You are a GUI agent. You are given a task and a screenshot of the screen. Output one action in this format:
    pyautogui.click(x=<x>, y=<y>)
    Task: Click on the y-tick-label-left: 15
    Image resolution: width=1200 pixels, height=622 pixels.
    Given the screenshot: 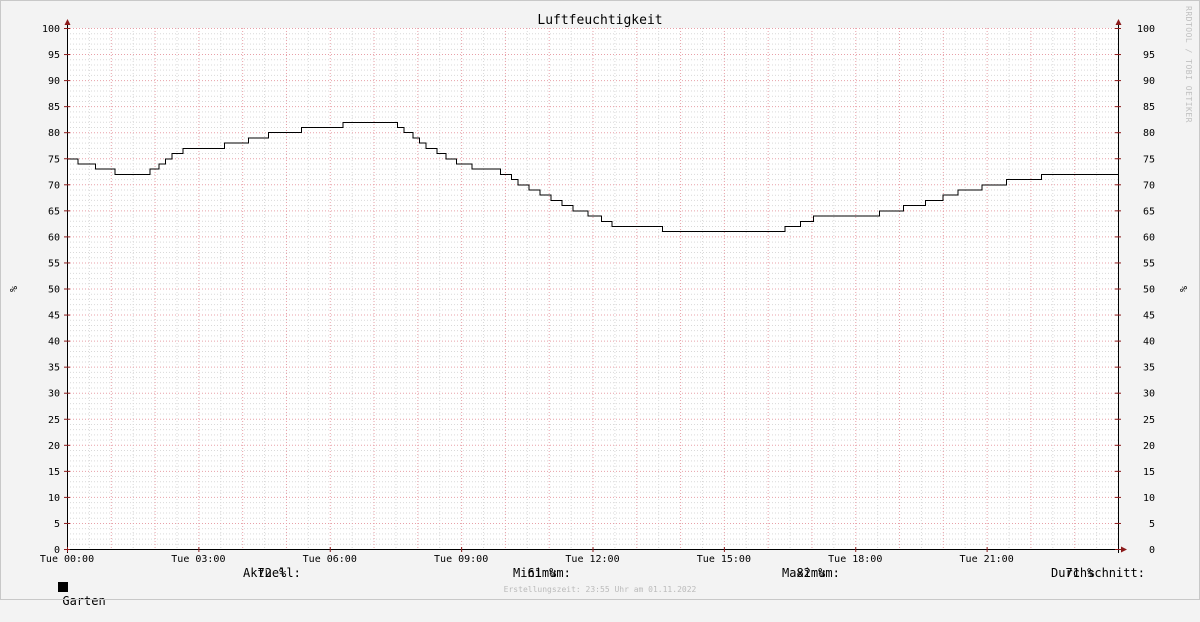 What is the action you would take?
    pyautogui.click(x=54, y=472)
    